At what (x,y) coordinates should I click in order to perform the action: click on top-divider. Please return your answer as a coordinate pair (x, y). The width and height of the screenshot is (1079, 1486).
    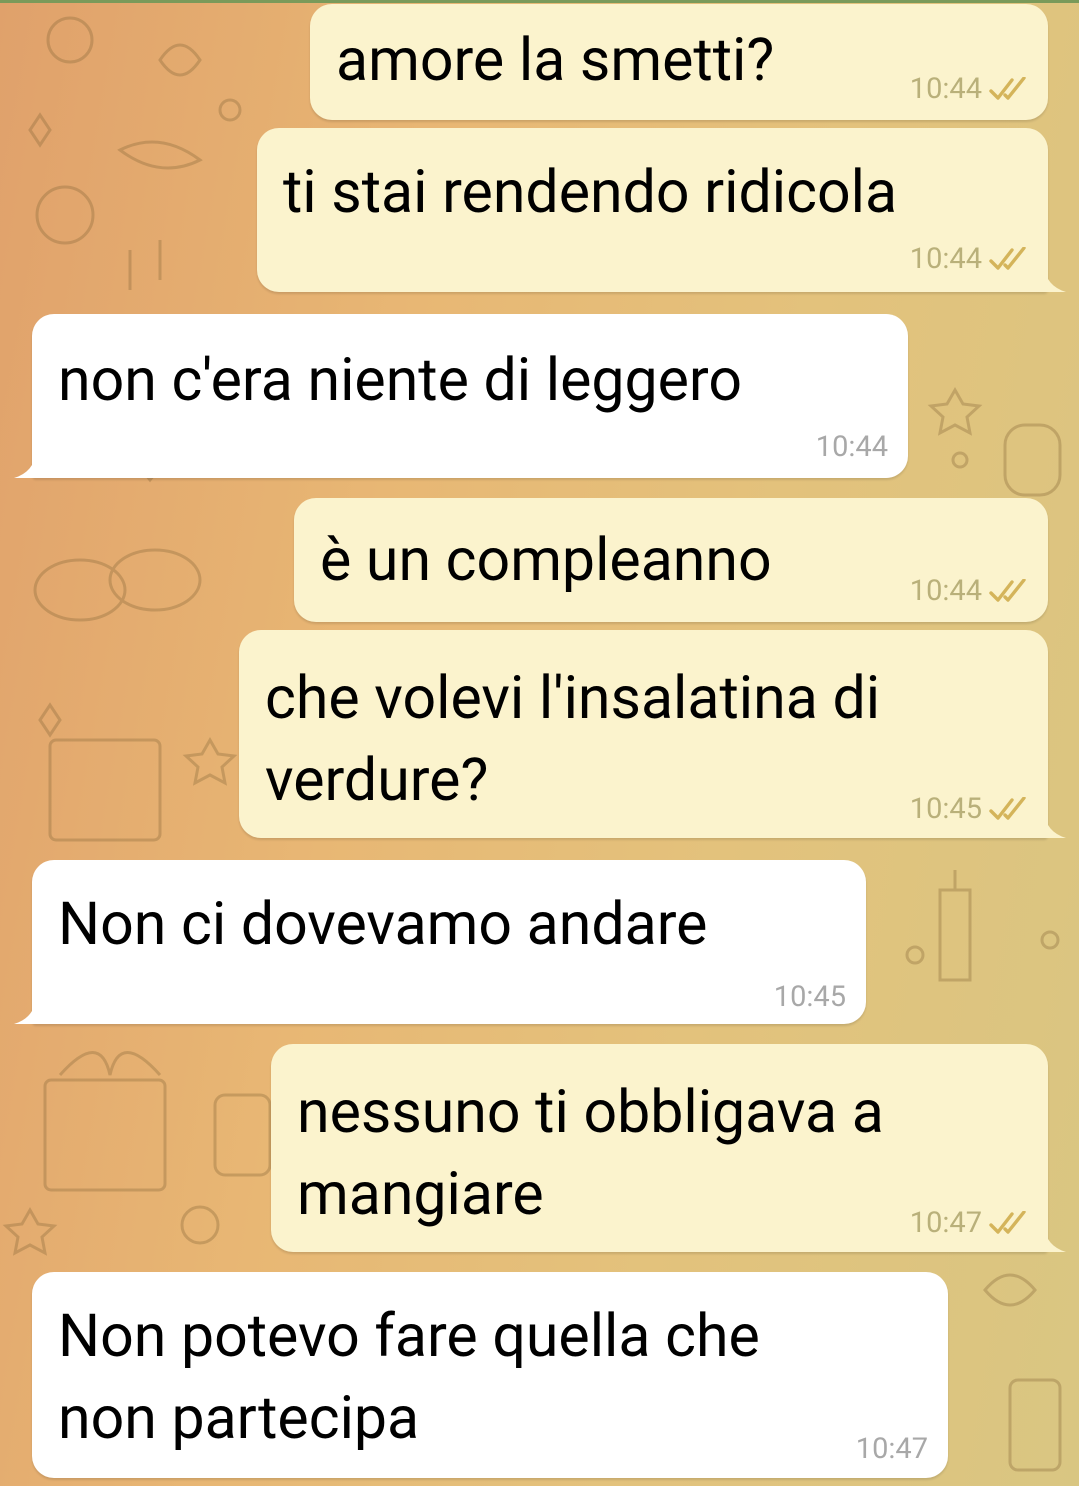
    Looking at the image, I should click on (539, 1).